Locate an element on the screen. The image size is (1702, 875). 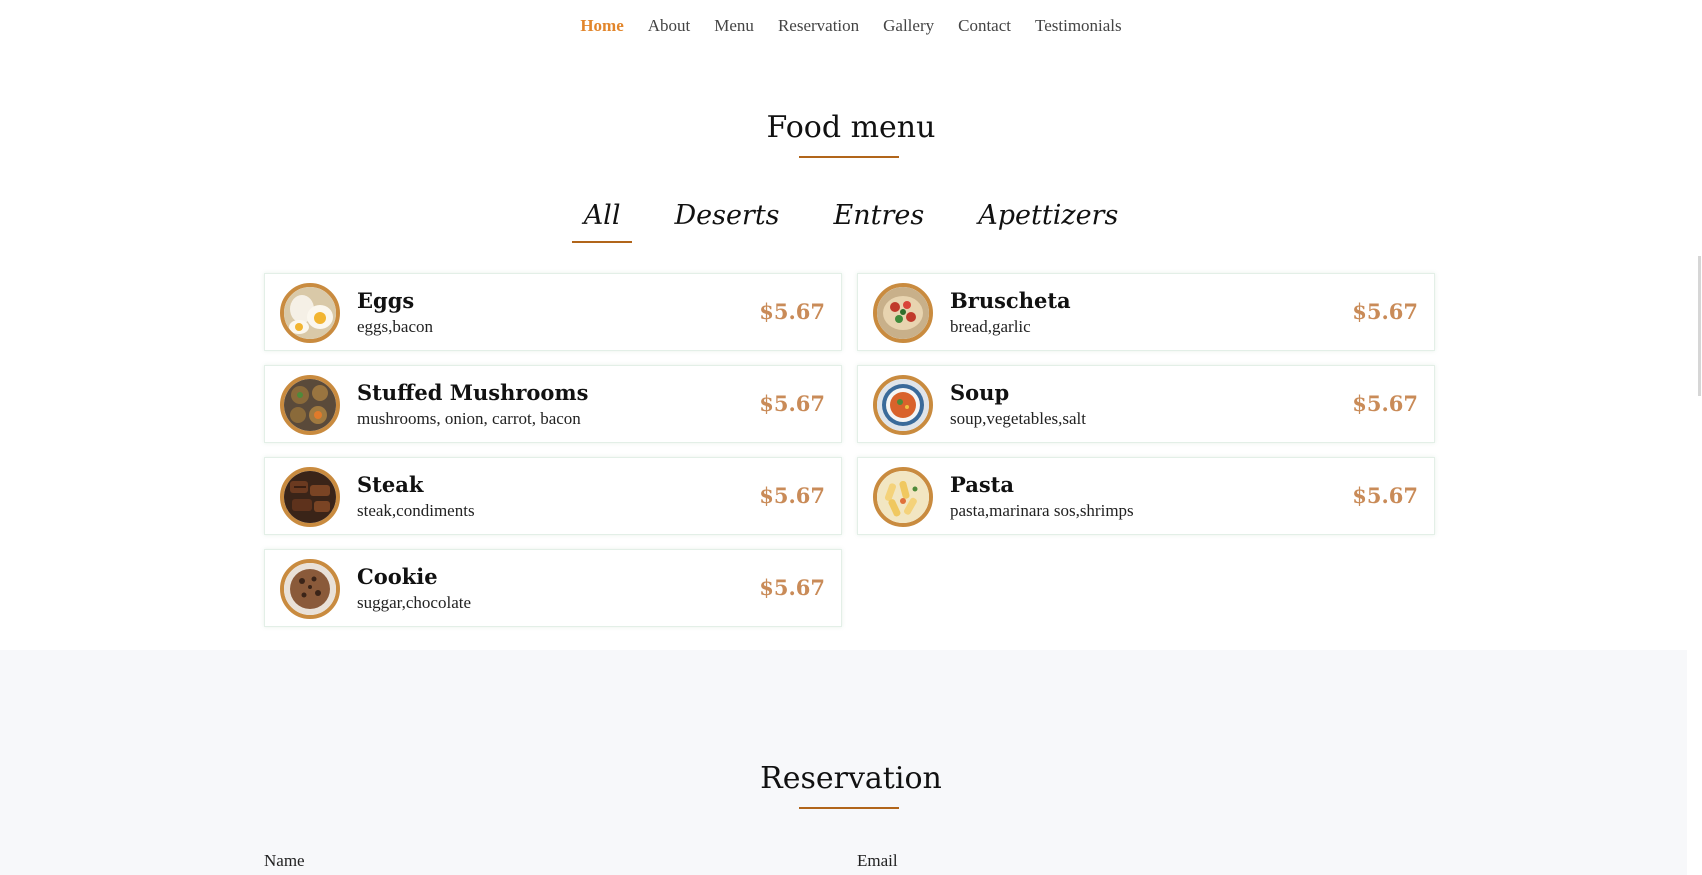
item-description: suggar,chocolate is located at coordinates (414, 602).